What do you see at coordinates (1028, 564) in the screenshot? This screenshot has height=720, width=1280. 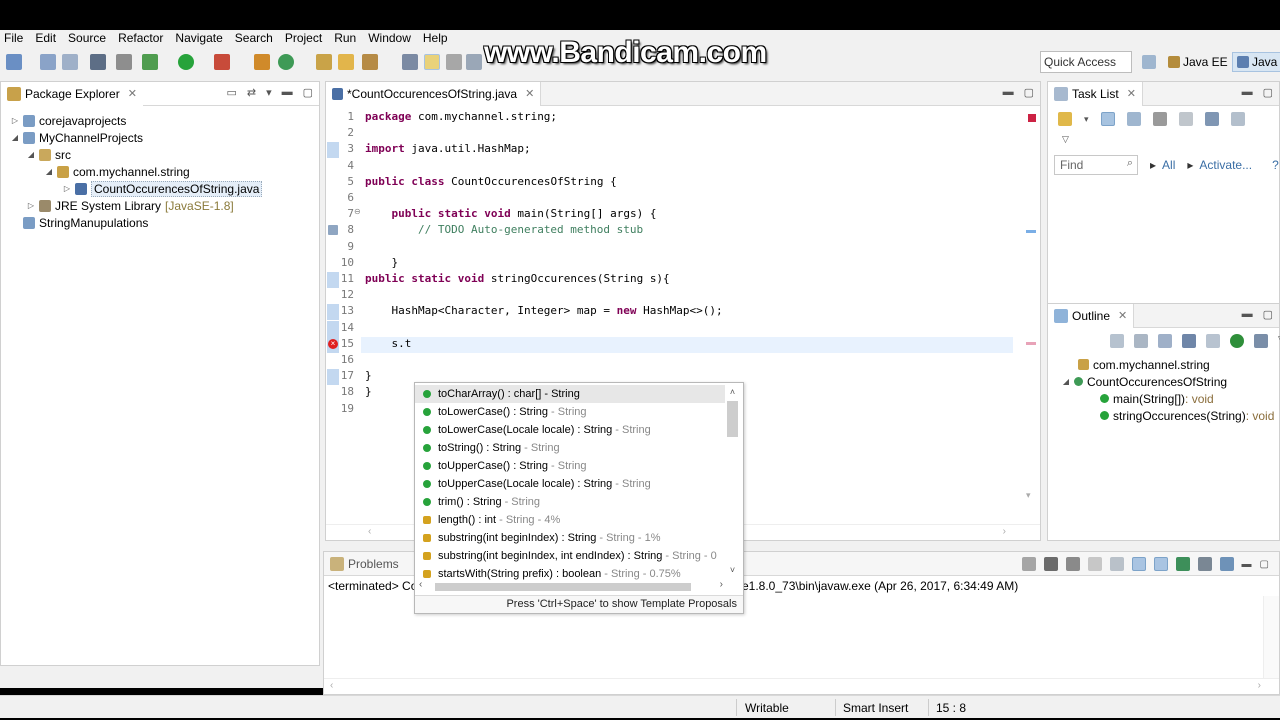 I see `terminate-icon` at bounding box center [1028, 564].